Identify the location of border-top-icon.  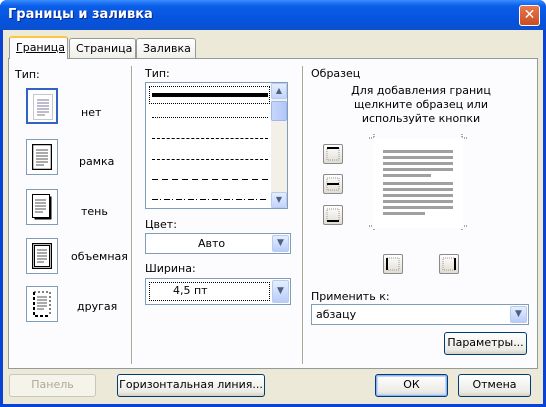
(333, 154).